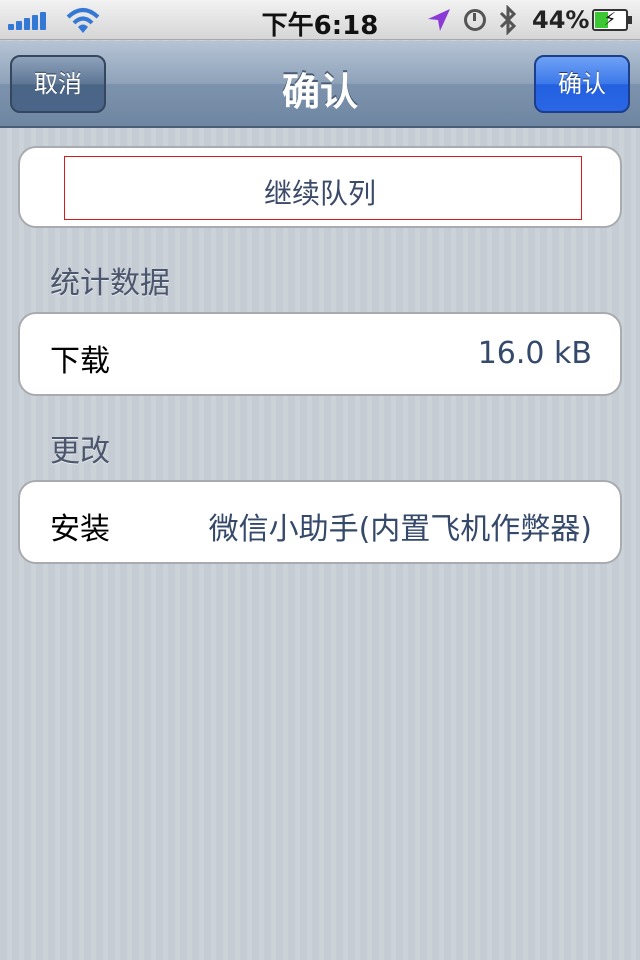  I want to click on battery-percent: 44%, so click(561, 20).